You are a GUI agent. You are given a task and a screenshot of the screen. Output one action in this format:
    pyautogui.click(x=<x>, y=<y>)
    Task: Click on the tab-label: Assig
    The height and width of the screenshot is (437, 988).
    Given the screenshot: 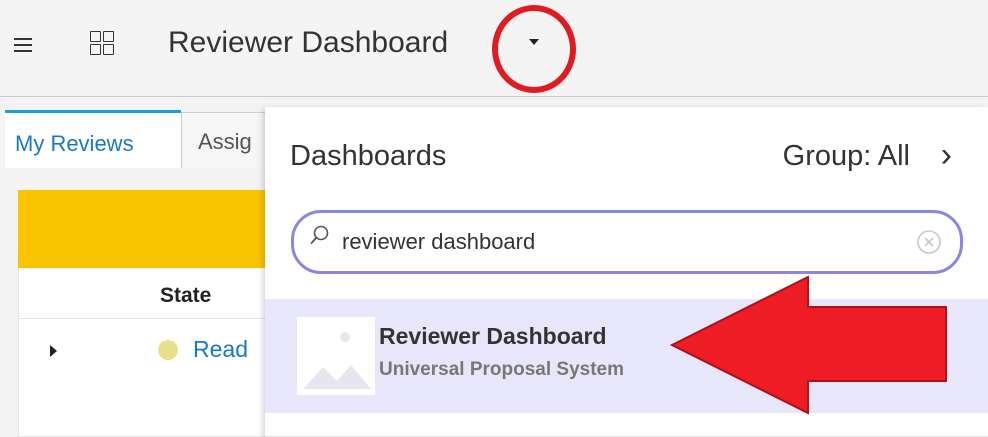 What is the action you would take?
    pyautogui.click(x=225, y=141)
    